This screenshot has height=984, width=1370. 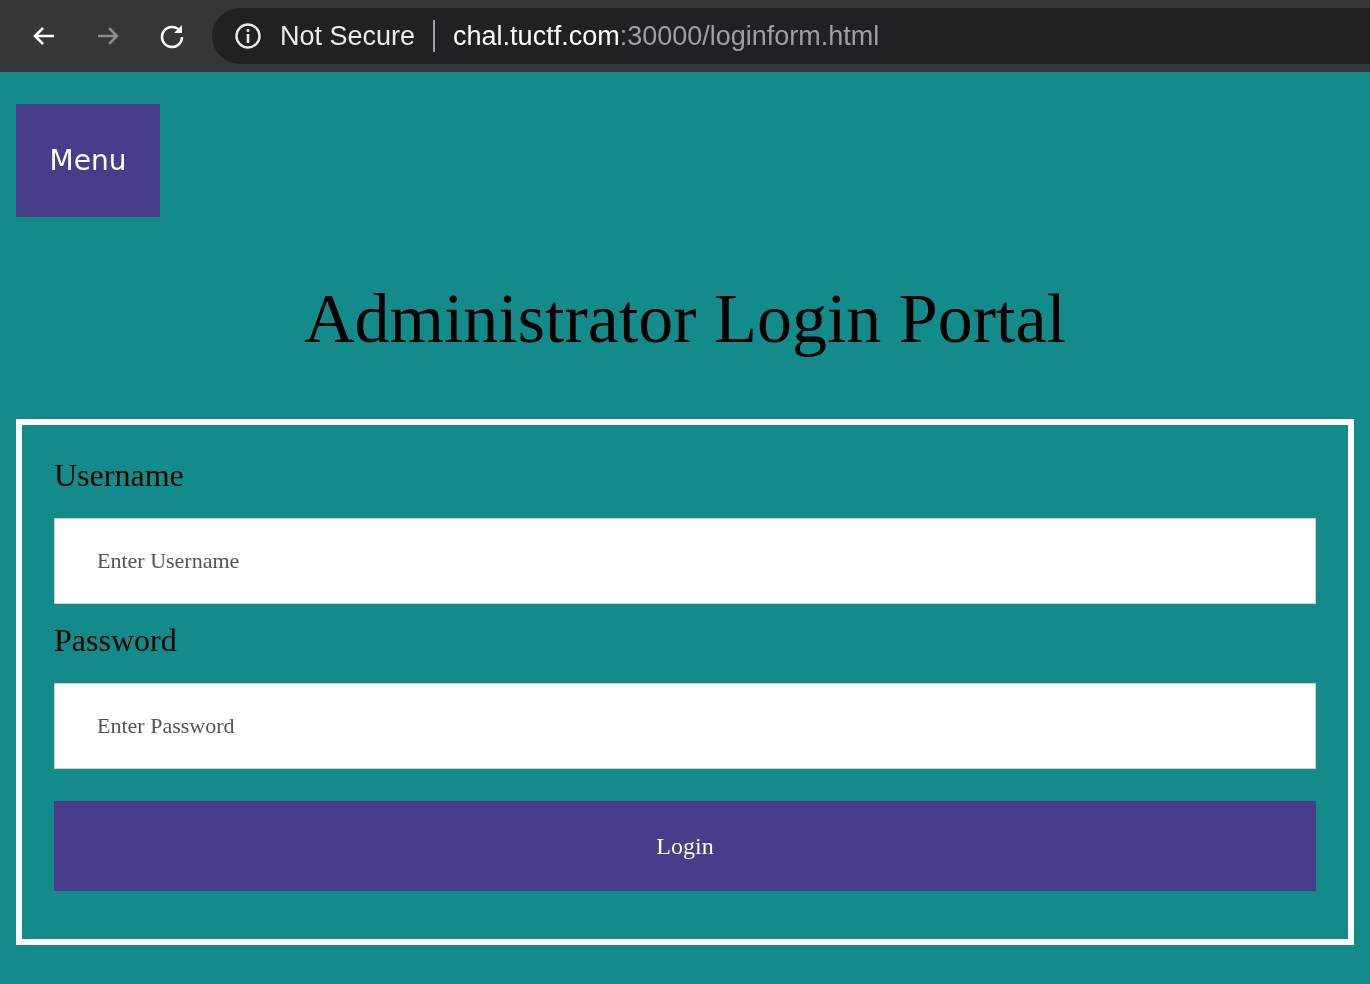 I want to click on input-field: Enter Username, so click(x=685, y=561).